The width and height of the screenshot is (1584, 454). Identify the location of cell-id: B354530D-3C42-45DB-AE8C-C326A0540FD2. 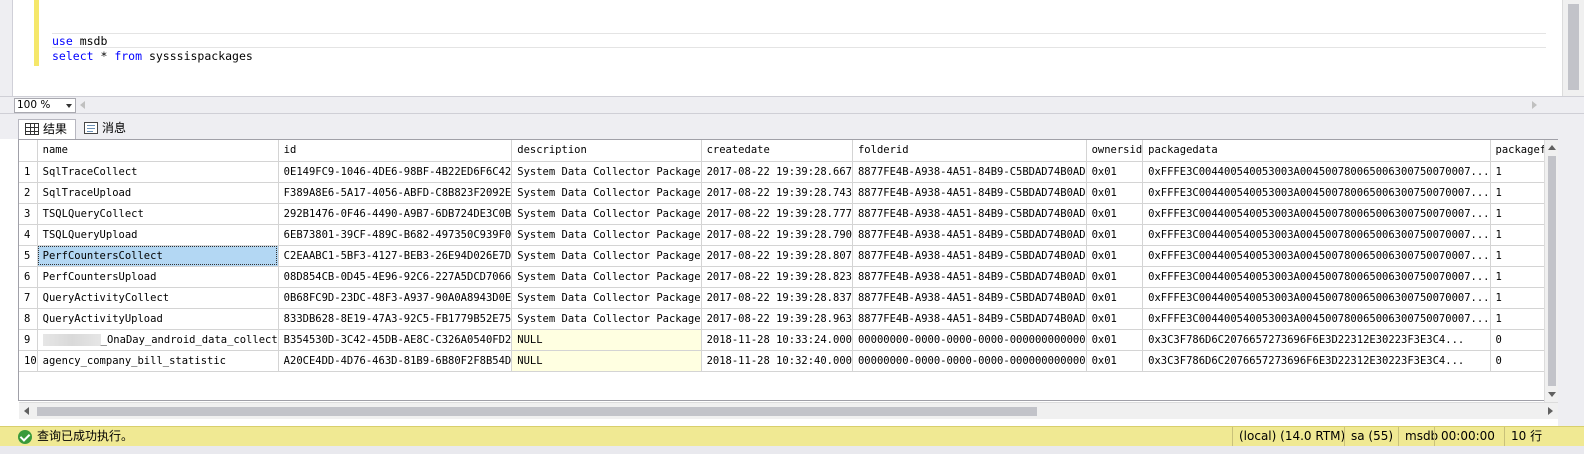
(395, 340).